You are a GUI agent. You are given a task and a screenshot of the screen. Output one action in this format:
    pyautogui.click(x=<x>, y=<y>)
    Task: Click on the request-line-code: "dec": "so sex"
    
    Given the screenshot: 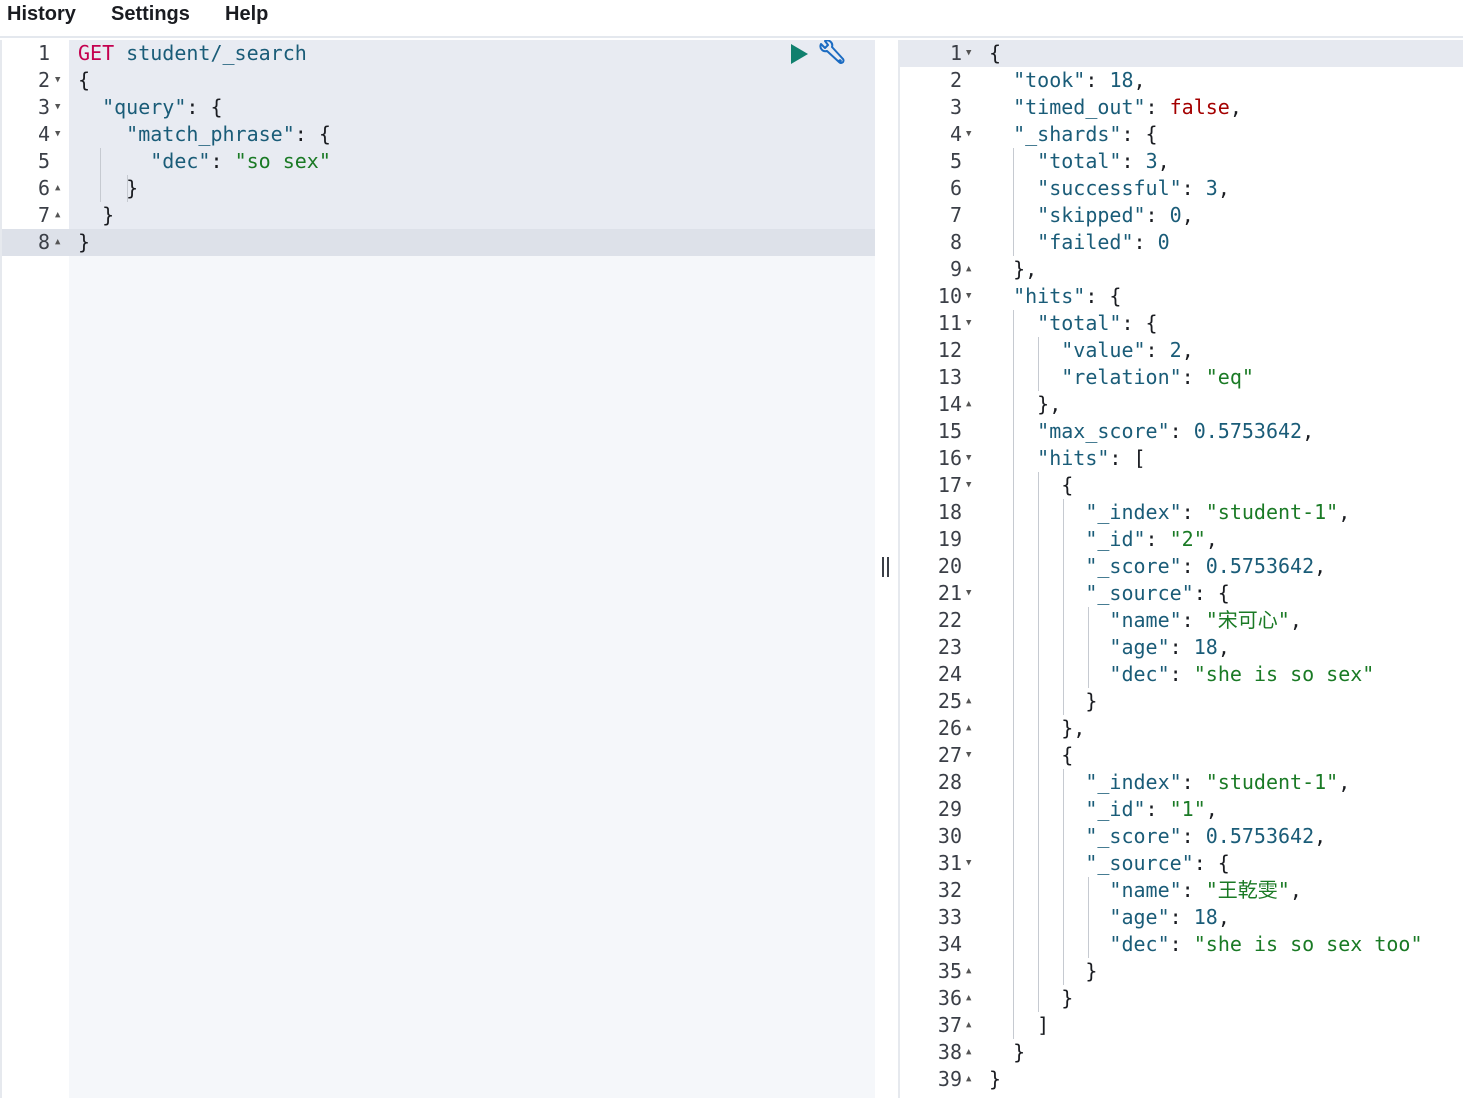 What is the action you would take?
    pyautogui.click(x=204, y=161)
    